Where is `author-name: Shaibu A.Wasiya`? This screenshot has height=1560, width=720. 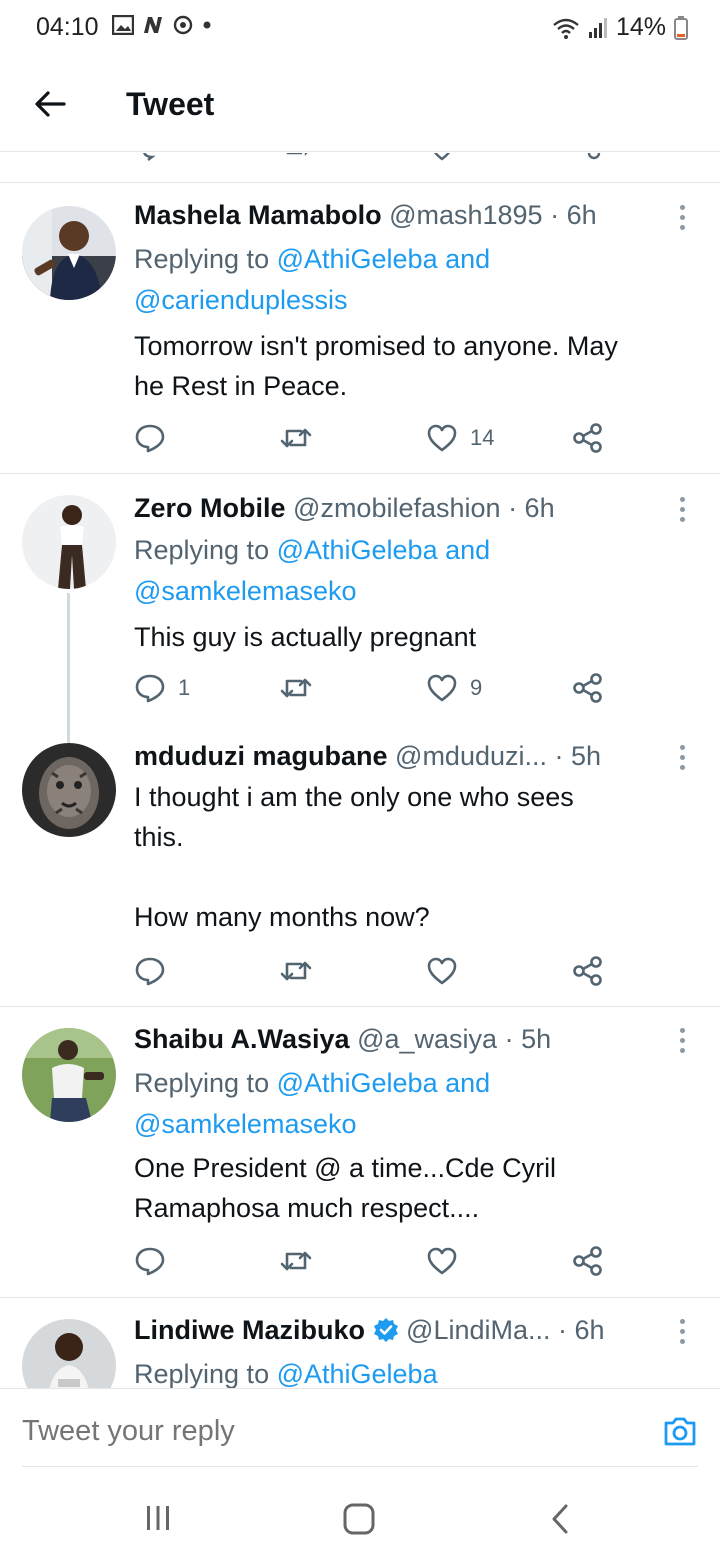
author-name: Shaibu A.Wasiya is located at coordinates (242, 1039).